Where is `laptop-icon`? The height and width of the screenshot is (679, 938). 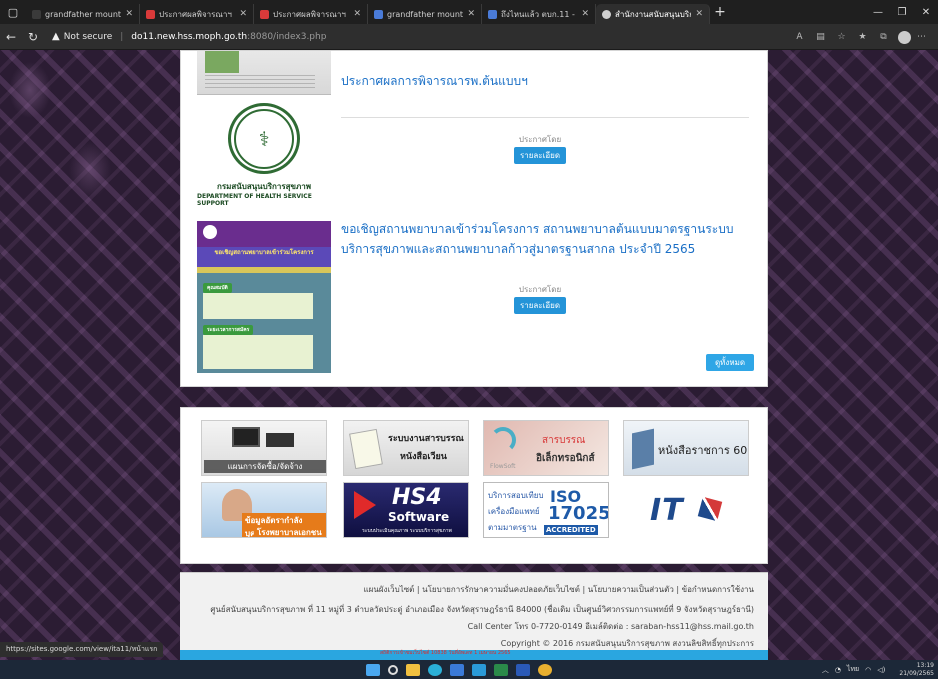 laptop-icon is located at coordinates (280, 440).